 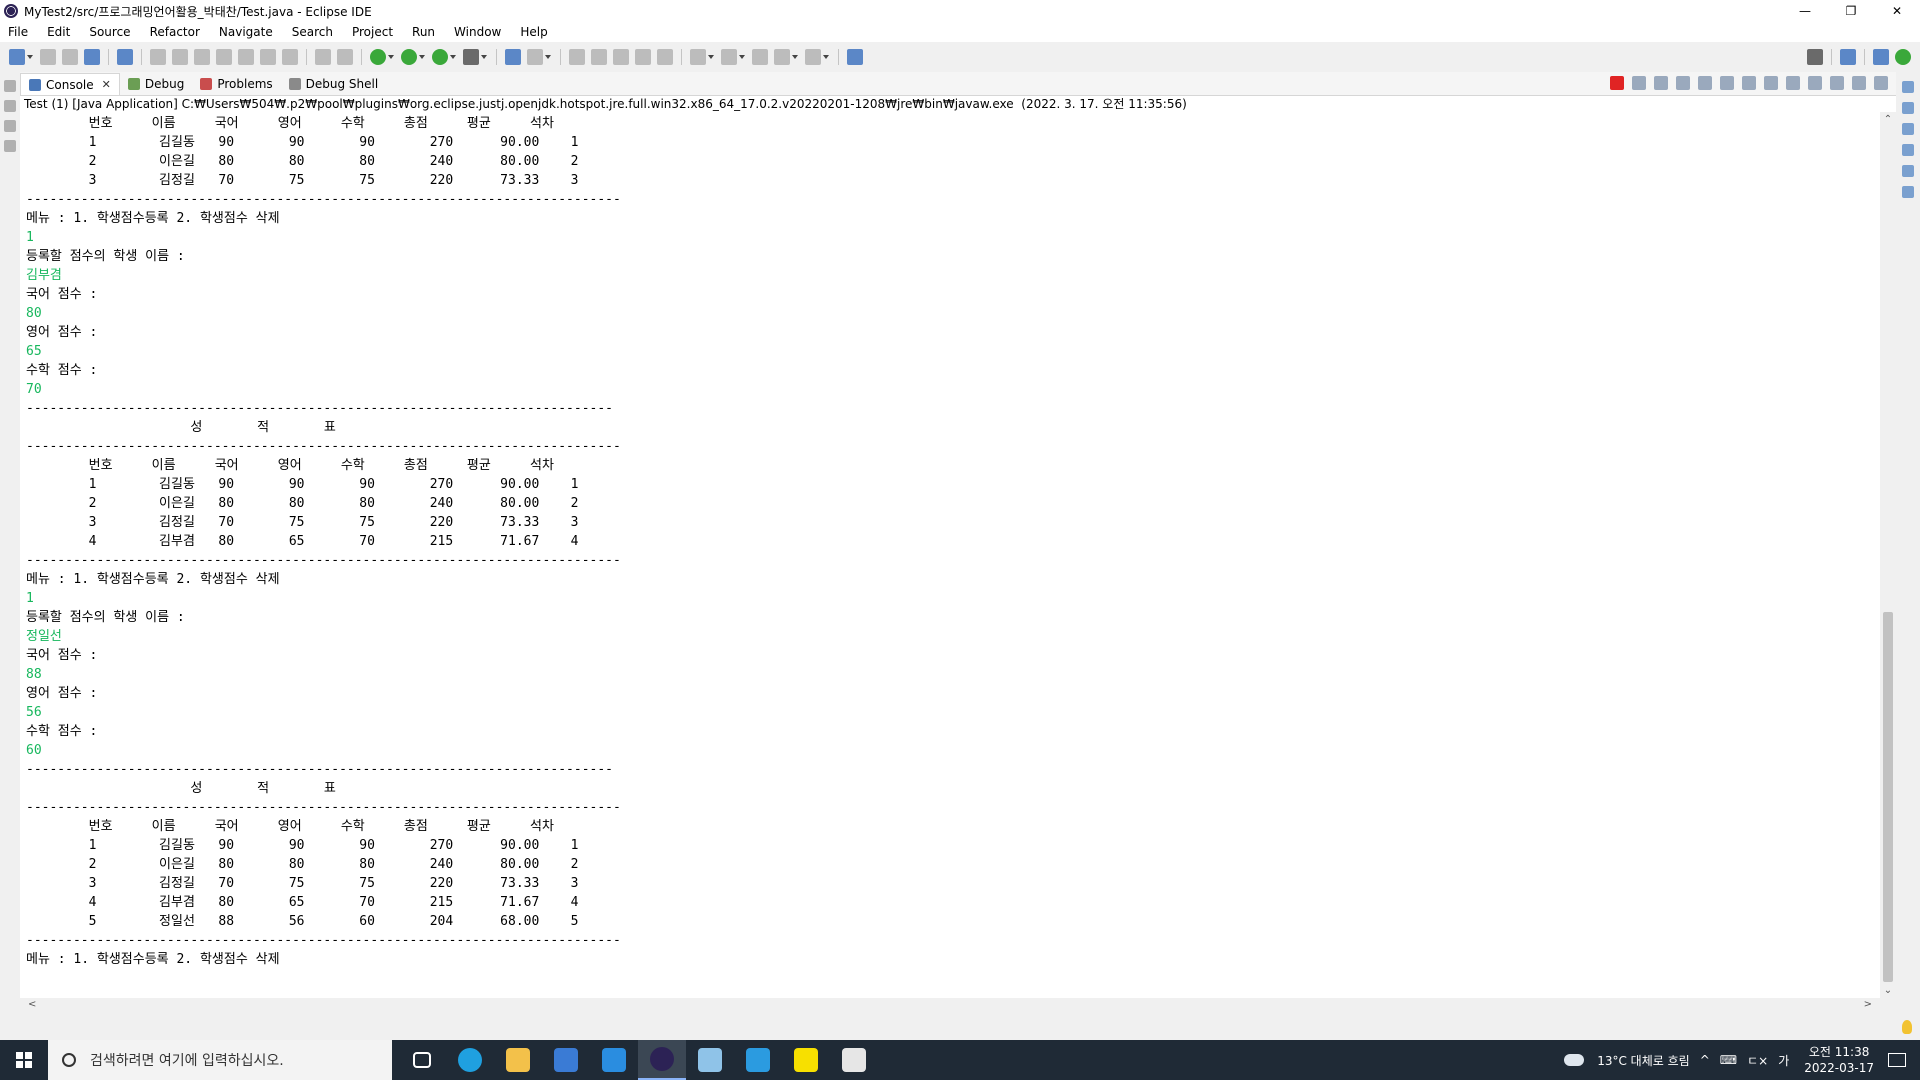 I want to click on package-explorer-icon, so click(x=10, y=106).